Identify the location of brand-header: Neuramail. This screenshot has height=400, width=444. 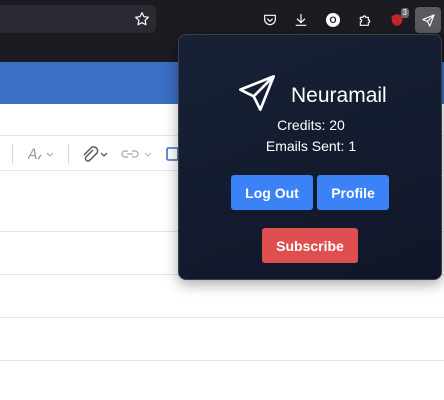
(312, 95).